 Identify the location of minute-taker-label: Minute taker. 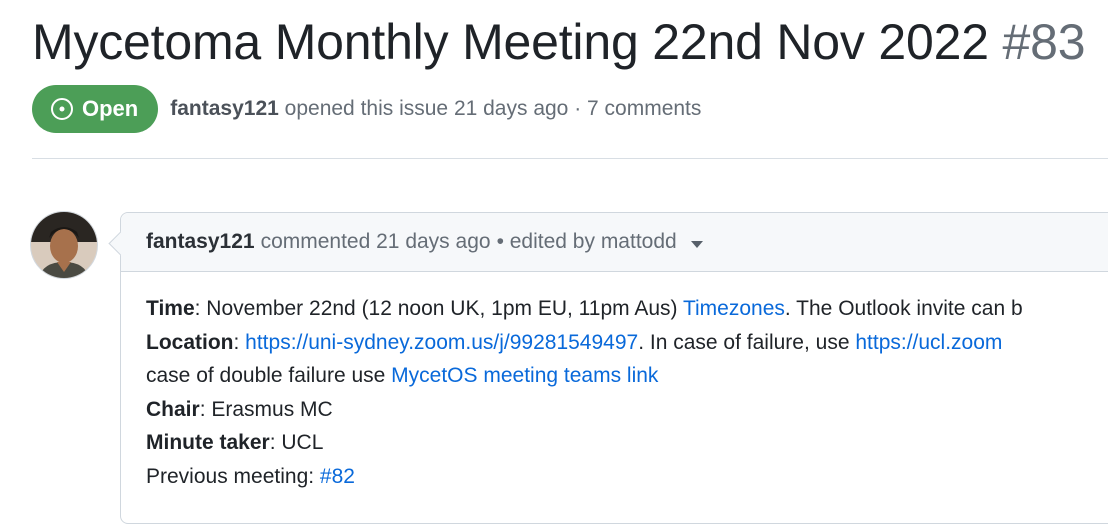
(208, 442).